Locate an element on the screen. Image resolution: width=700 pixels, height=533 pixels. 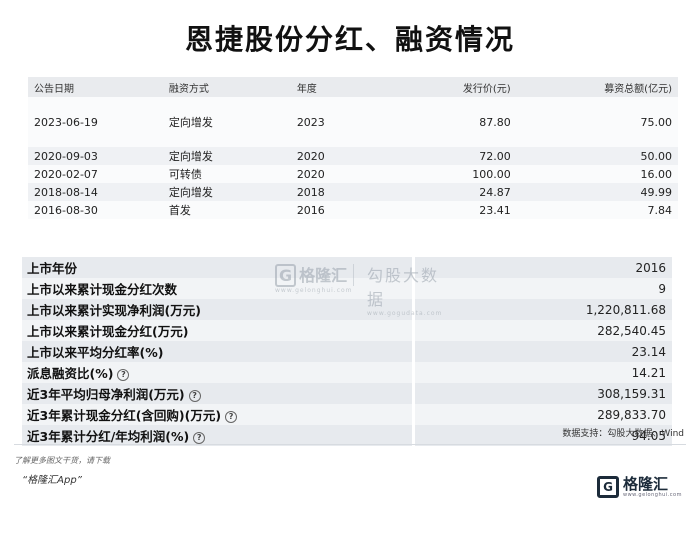
cell-price: 72.00 is located at coordinates (495, 156).